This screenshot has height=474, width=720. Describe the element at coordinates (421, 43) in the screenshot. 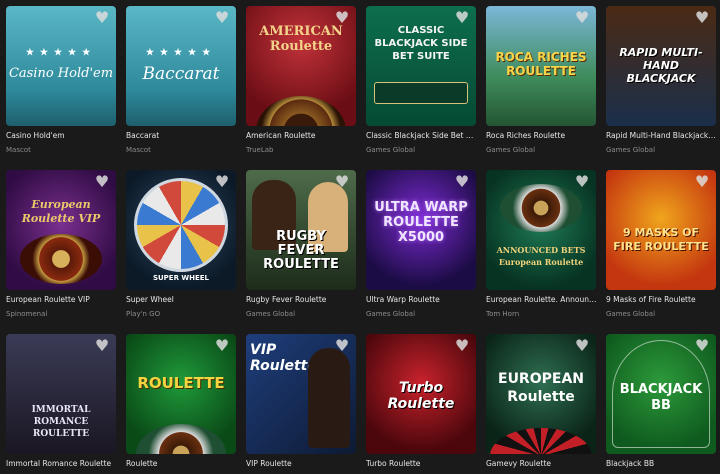

I see `game-art-title: CLASSIC BLACKJACK SIDE BET SUITE` at that location.